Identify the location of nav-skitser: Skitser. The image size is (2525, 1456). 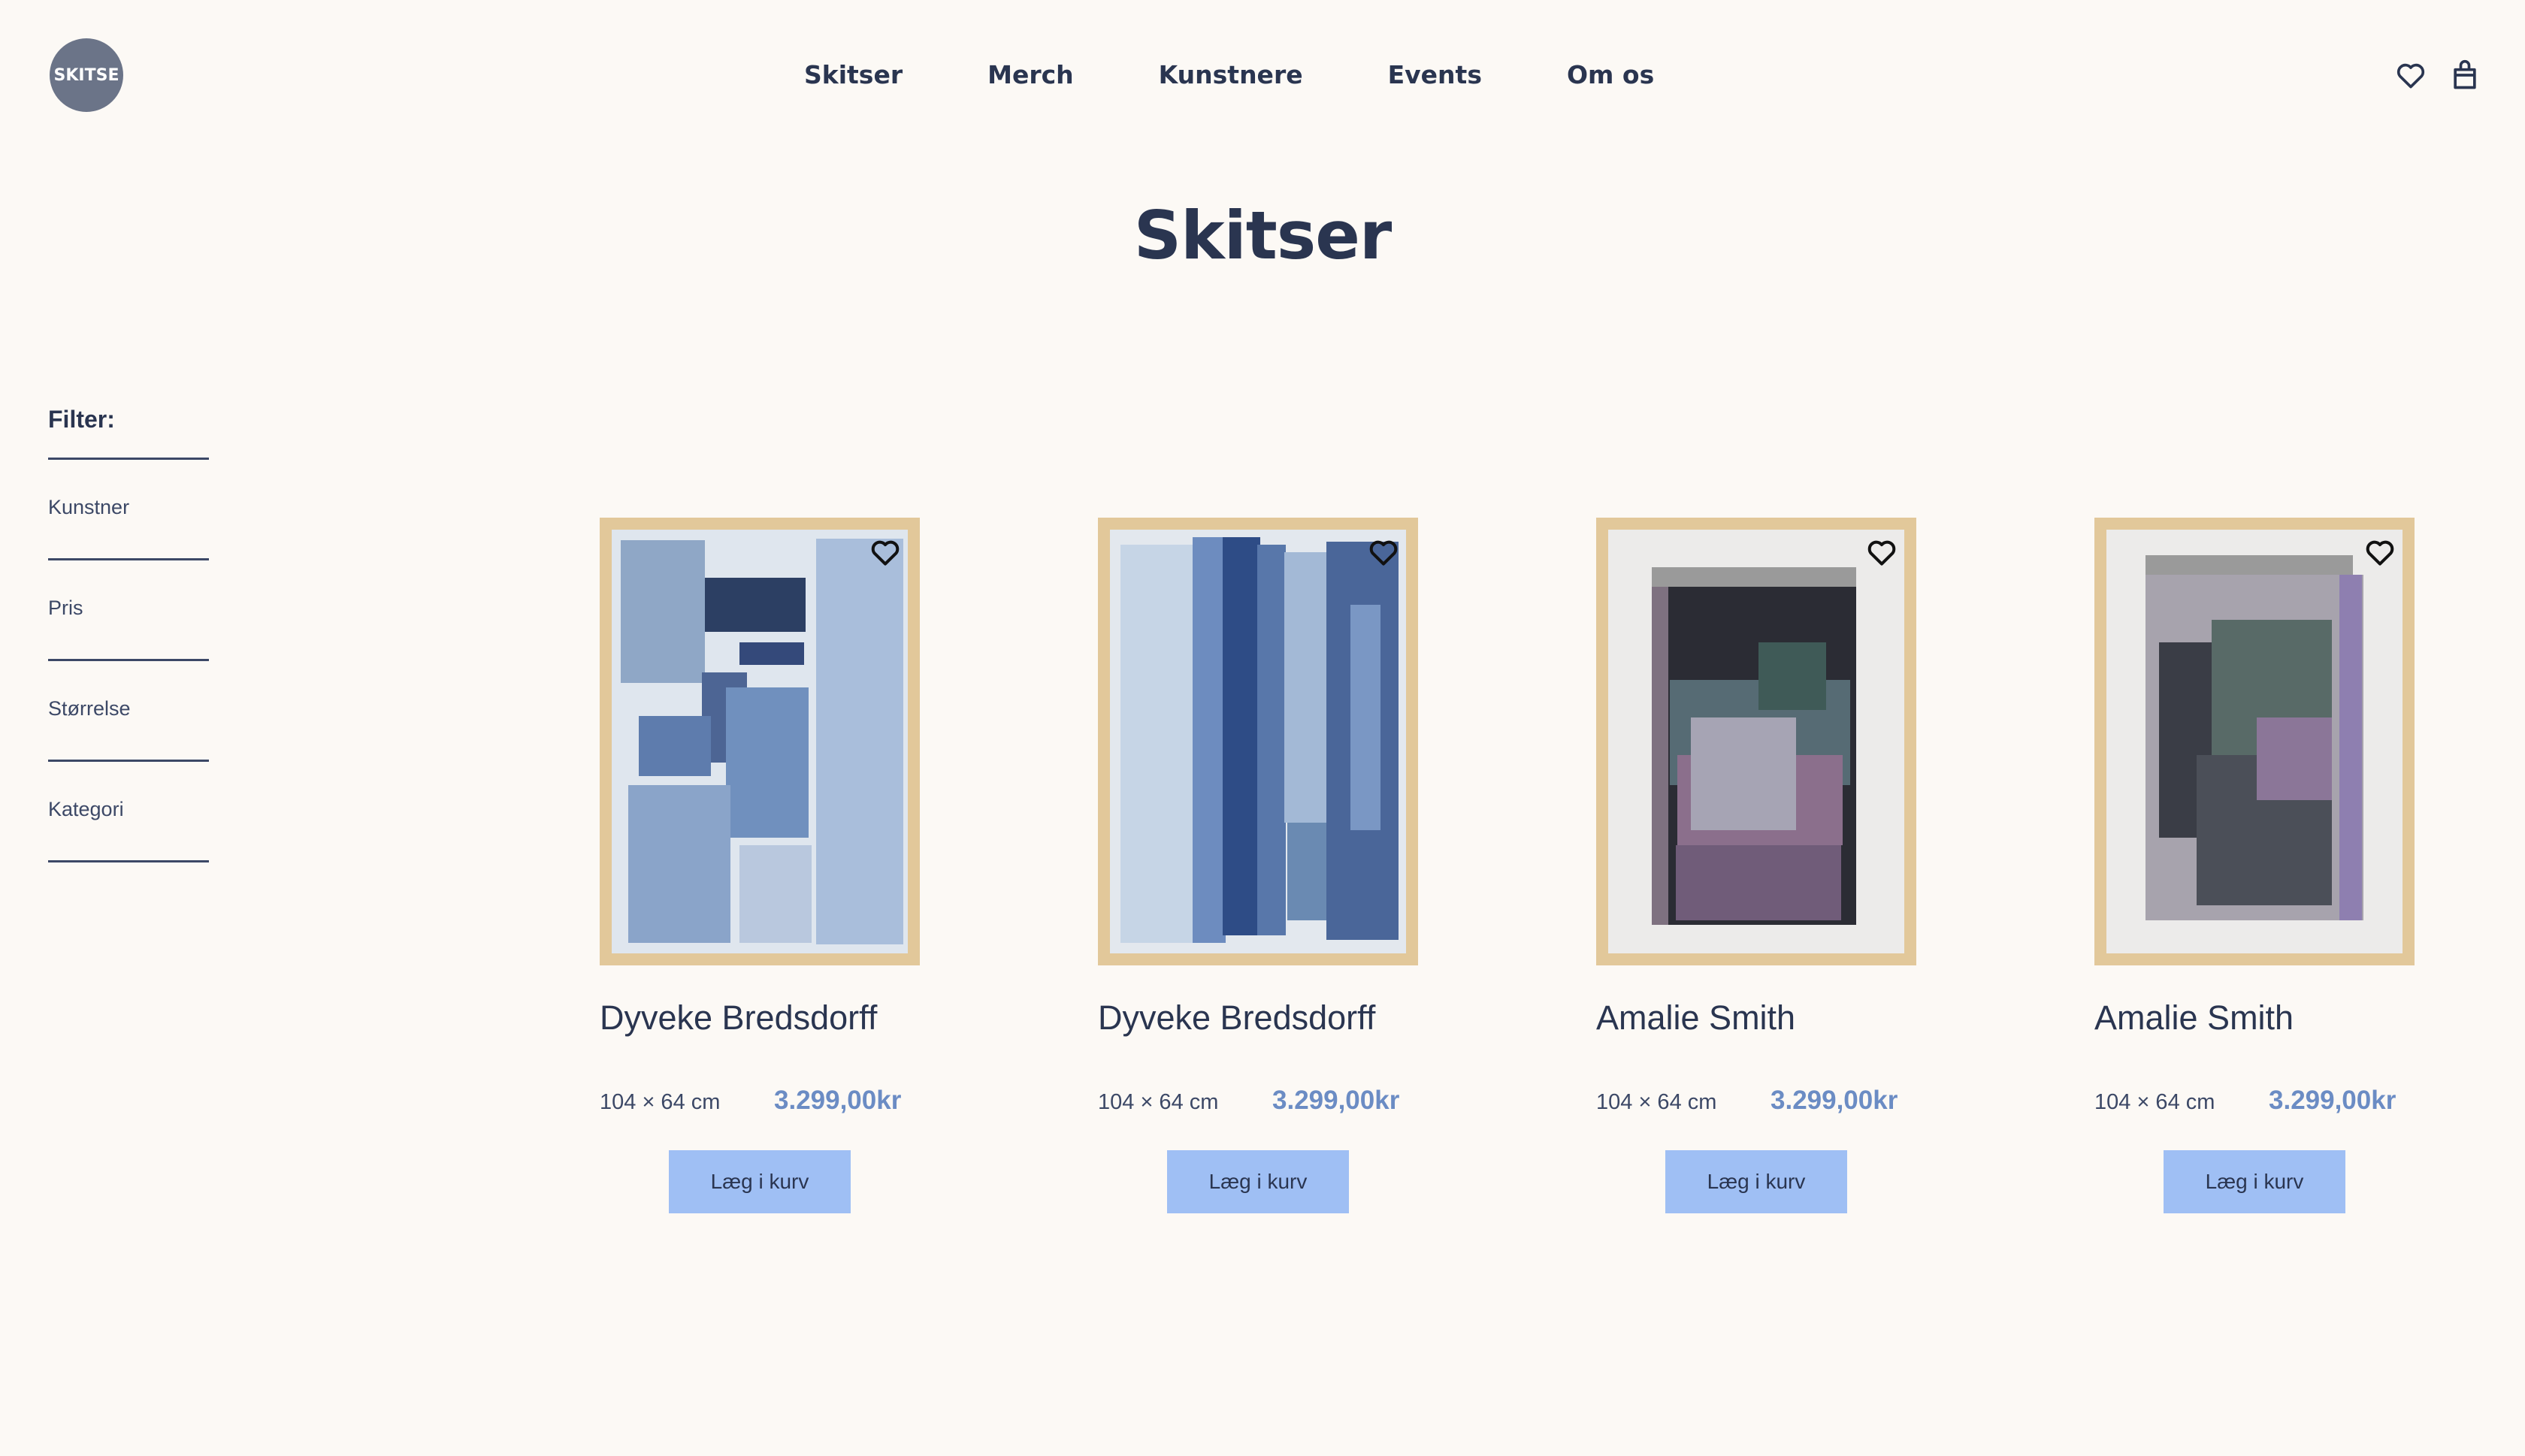
(854, 74).